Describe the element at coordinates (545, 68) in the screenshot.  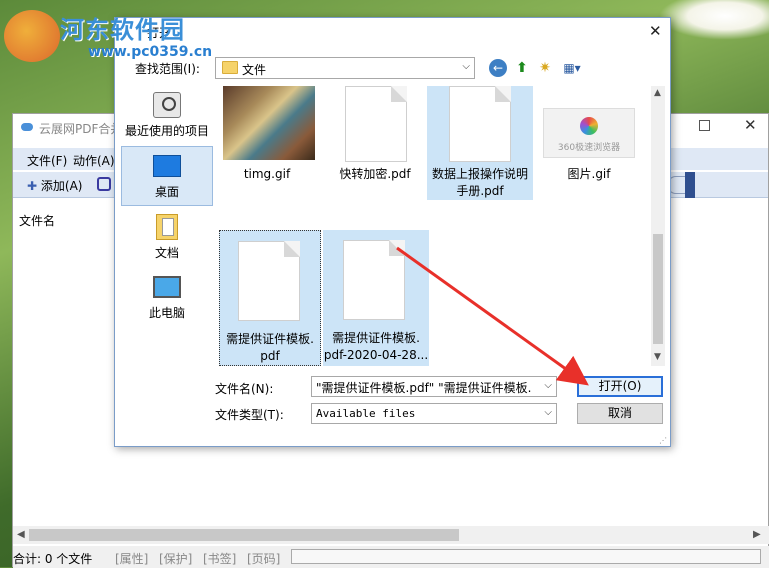
I see `new-folder-icon: ✷` at that location.